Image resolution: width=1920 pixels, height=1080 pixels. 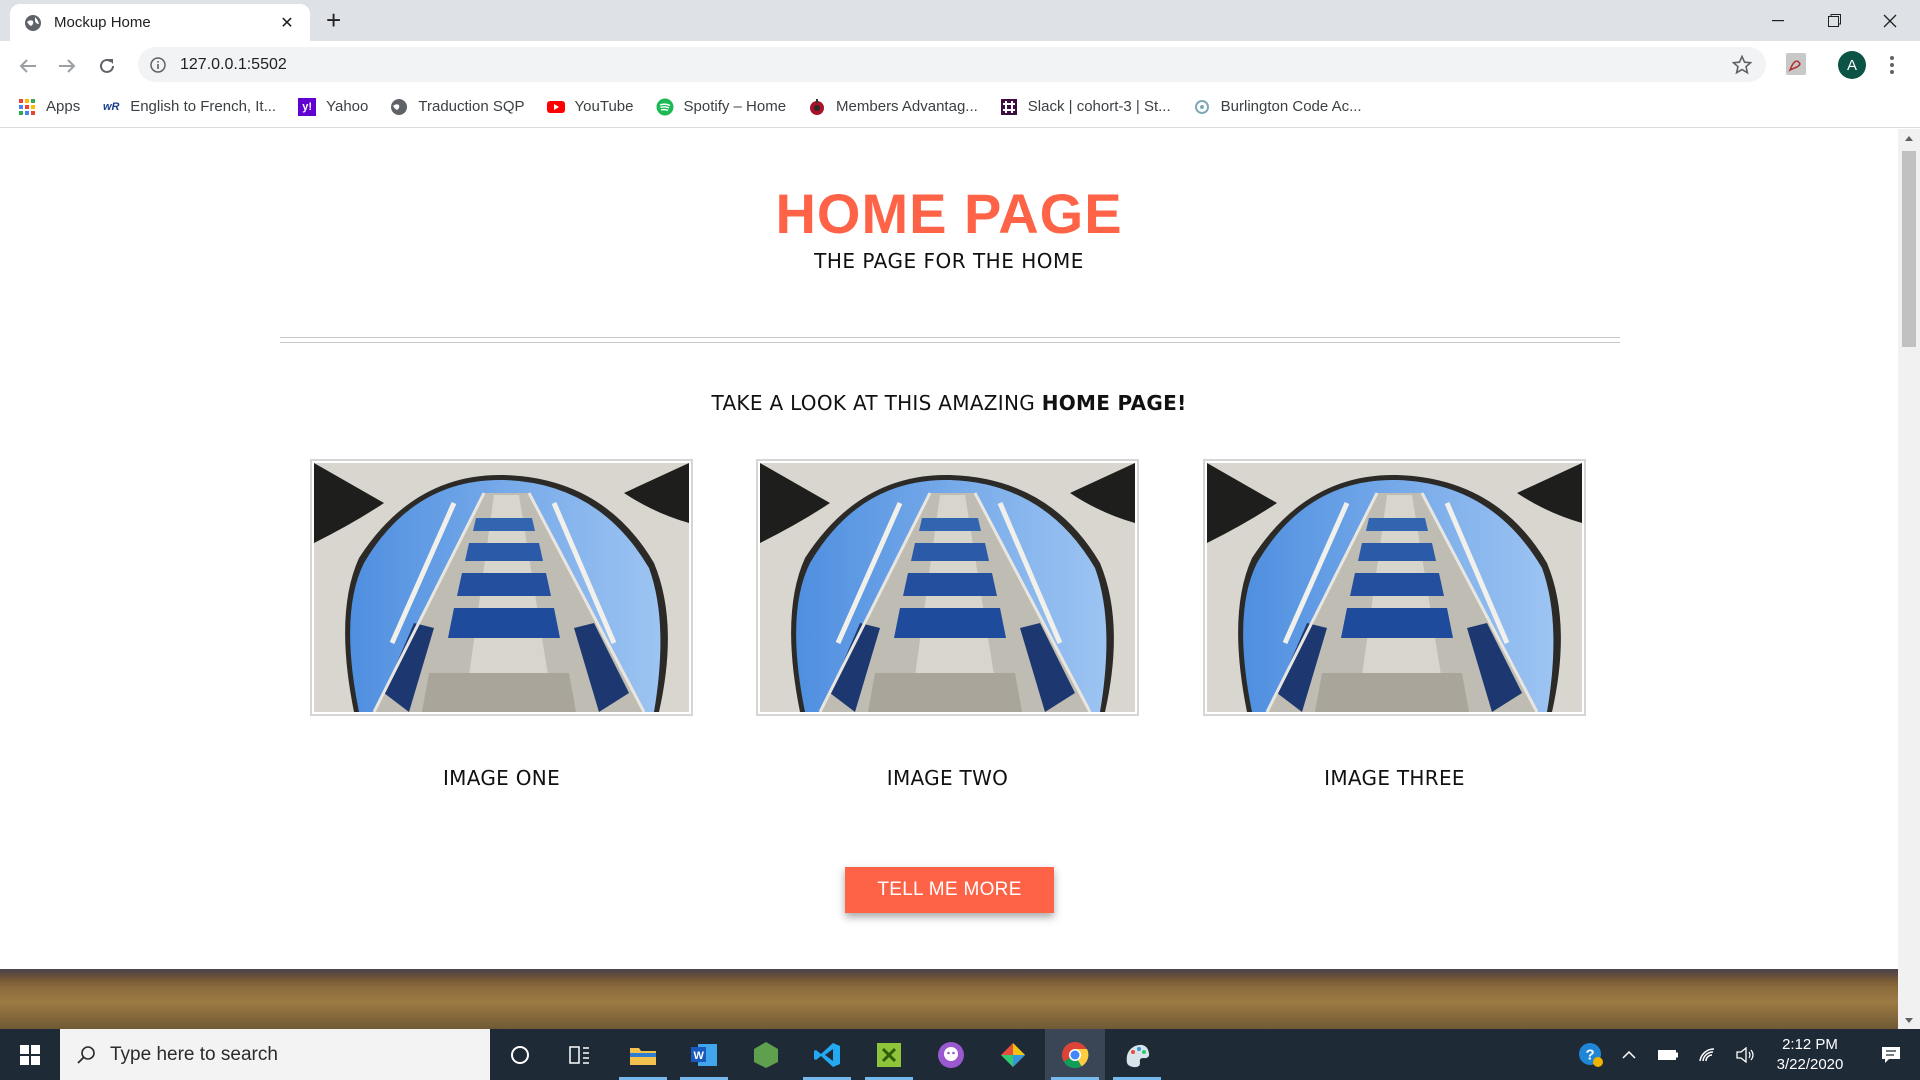 I want to click on landscape-haze, so click(x=949, y=974).